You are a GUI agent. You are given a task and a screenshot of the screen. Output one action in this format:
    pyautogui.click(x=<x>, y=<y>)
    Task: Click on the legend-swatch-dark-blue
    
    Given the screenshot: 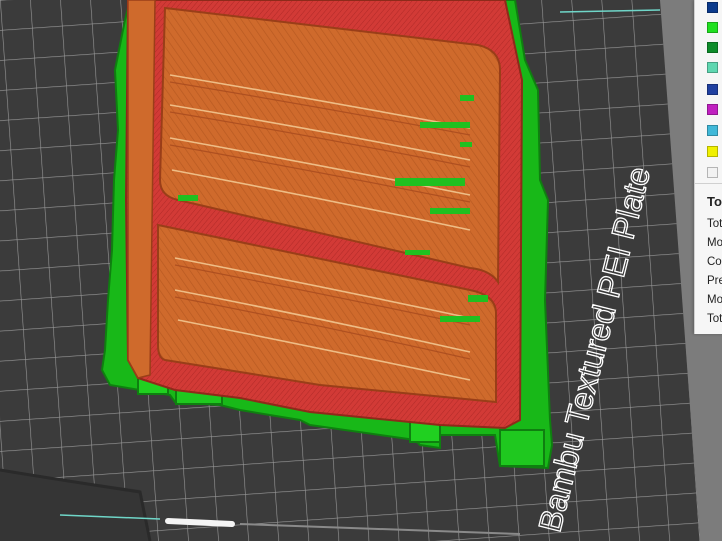 What is the action you would take?
    pyautogui.click(x=712, y=7)
    